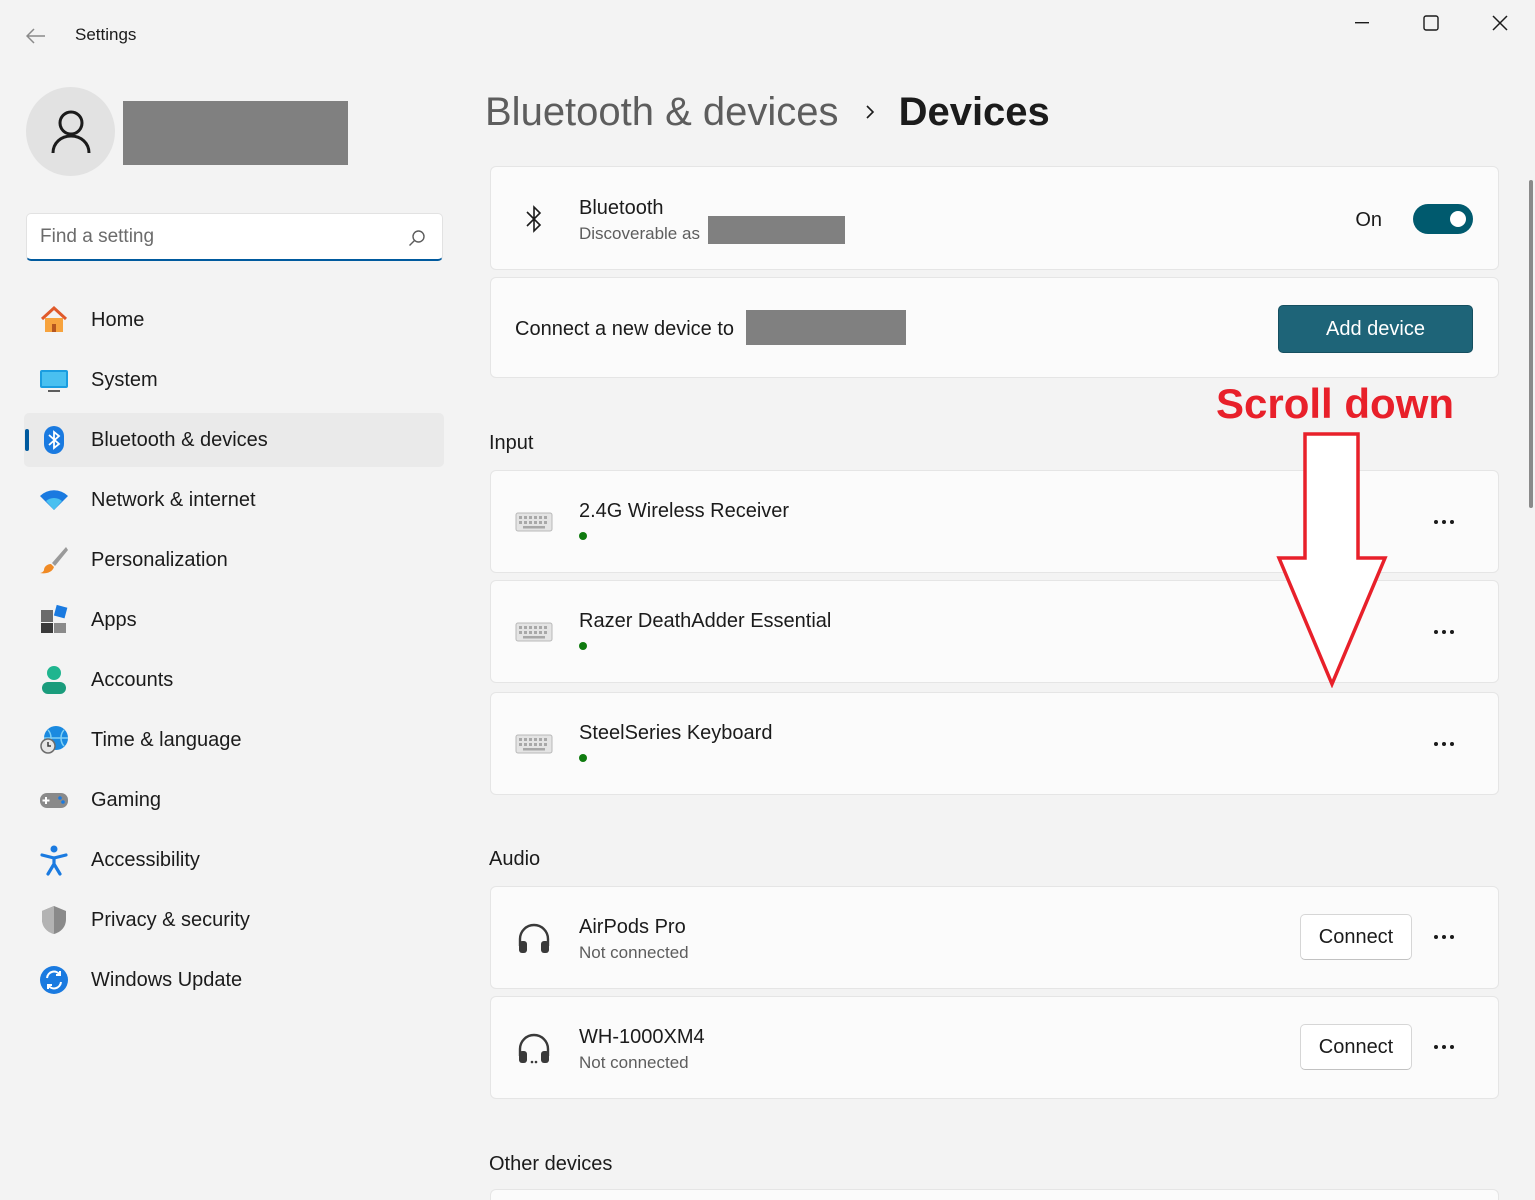  Describe the element at coordinates (54, 320) in the screenshot. I see `home-icon` at that location.